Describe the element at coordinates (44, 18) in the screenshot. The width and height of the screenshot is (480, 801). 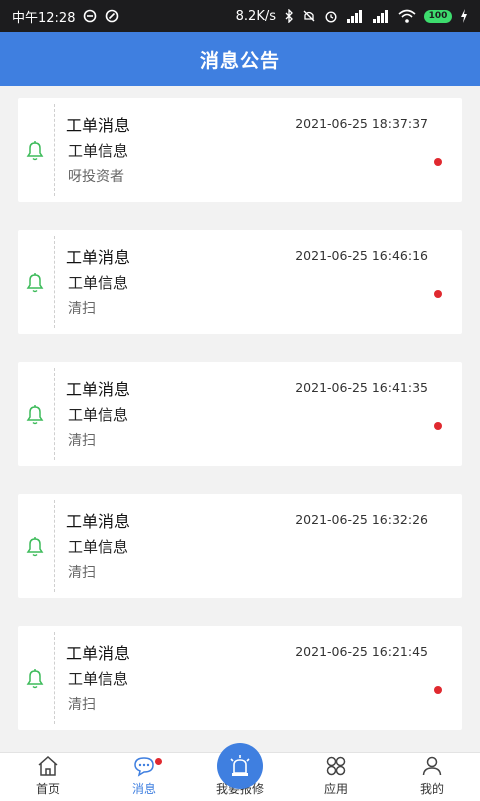
I see `status-time: 中午12:28` at that location.